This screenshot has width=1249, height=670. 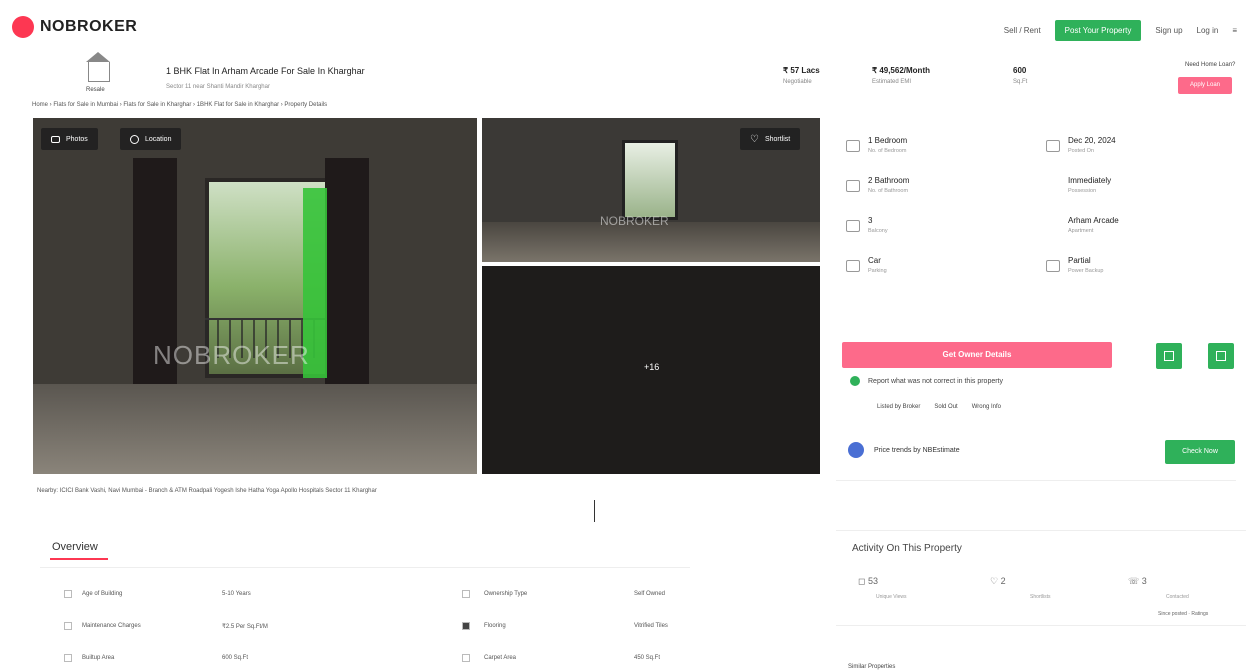 I want to click on more-photos-count: +16, so click(x=651, y=367).